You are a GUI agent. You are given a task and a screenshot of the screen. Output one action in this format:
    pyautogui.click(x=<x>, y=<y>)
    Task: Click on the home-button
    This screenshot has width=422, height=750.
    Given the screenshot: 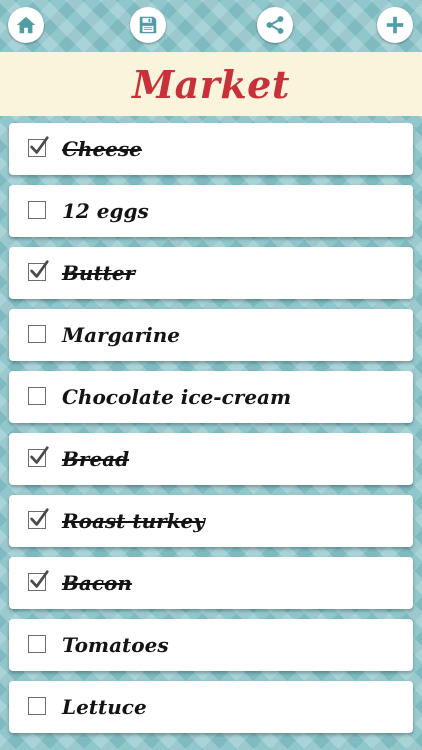 What is the action you would take?
    pyautogui.click(x=26, y=25)
    